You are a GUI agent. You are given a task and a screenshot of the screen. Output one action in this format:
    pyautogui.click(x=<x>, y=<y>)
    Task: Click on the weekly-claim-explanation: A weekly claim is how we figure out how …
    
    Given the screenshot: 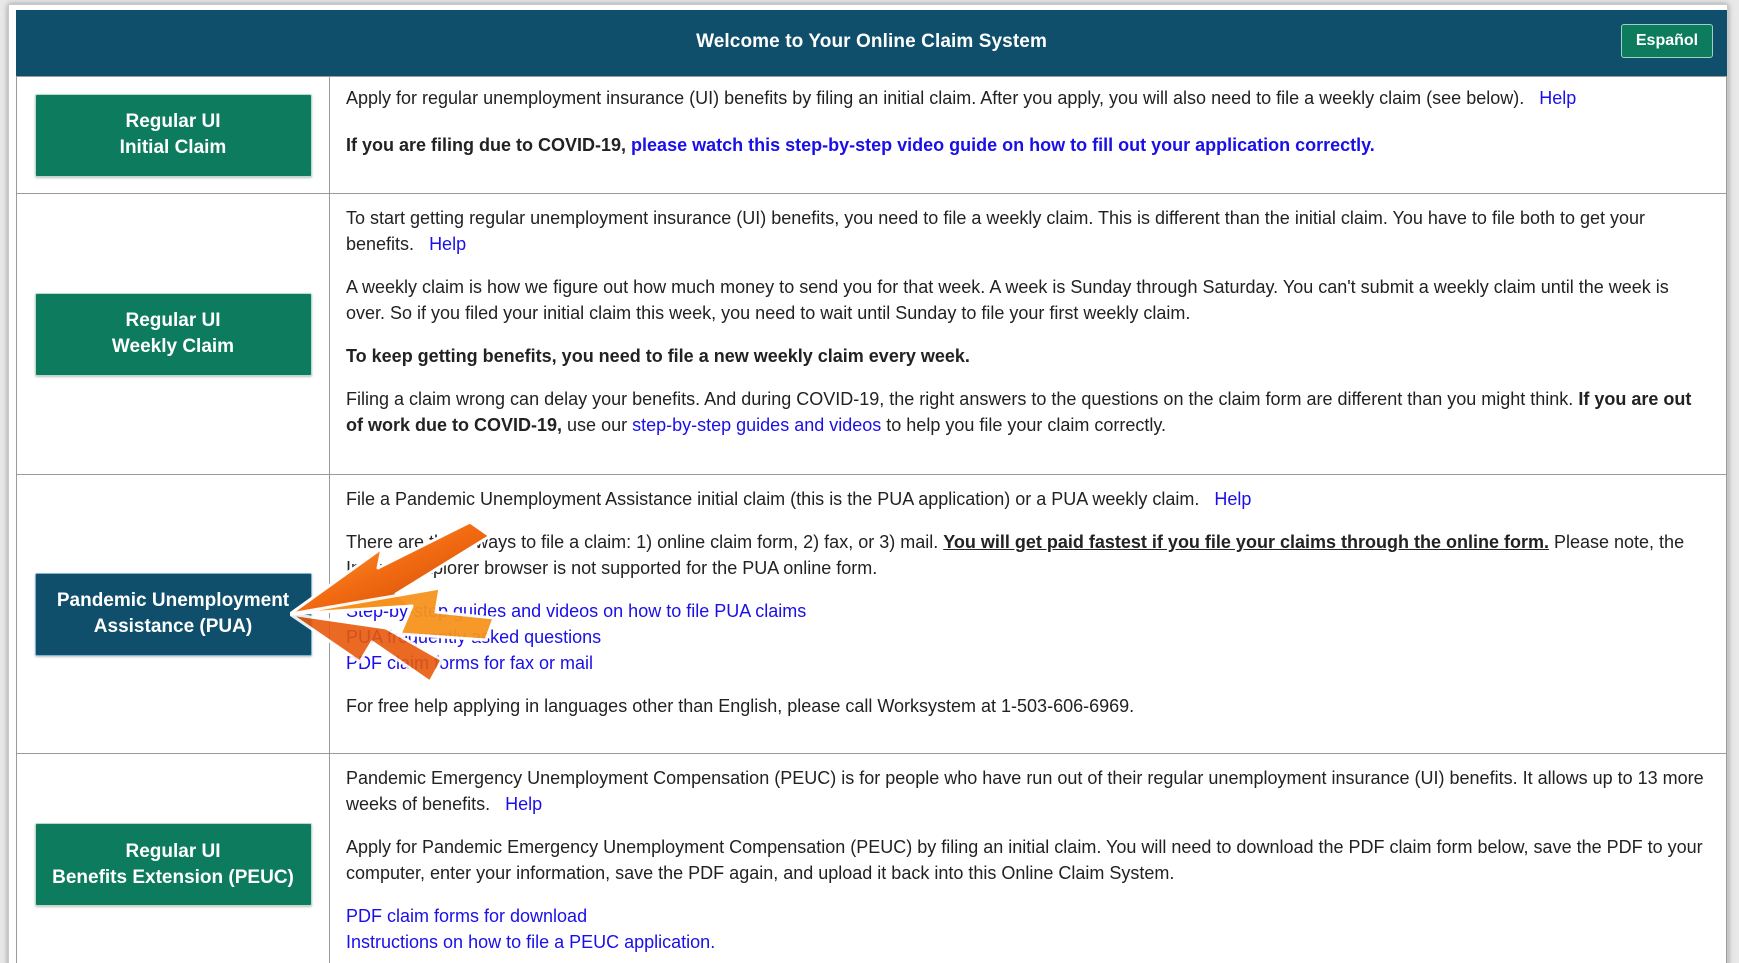 What is the action you would take?
    pyautogui.click(x=1007, y=300)
    